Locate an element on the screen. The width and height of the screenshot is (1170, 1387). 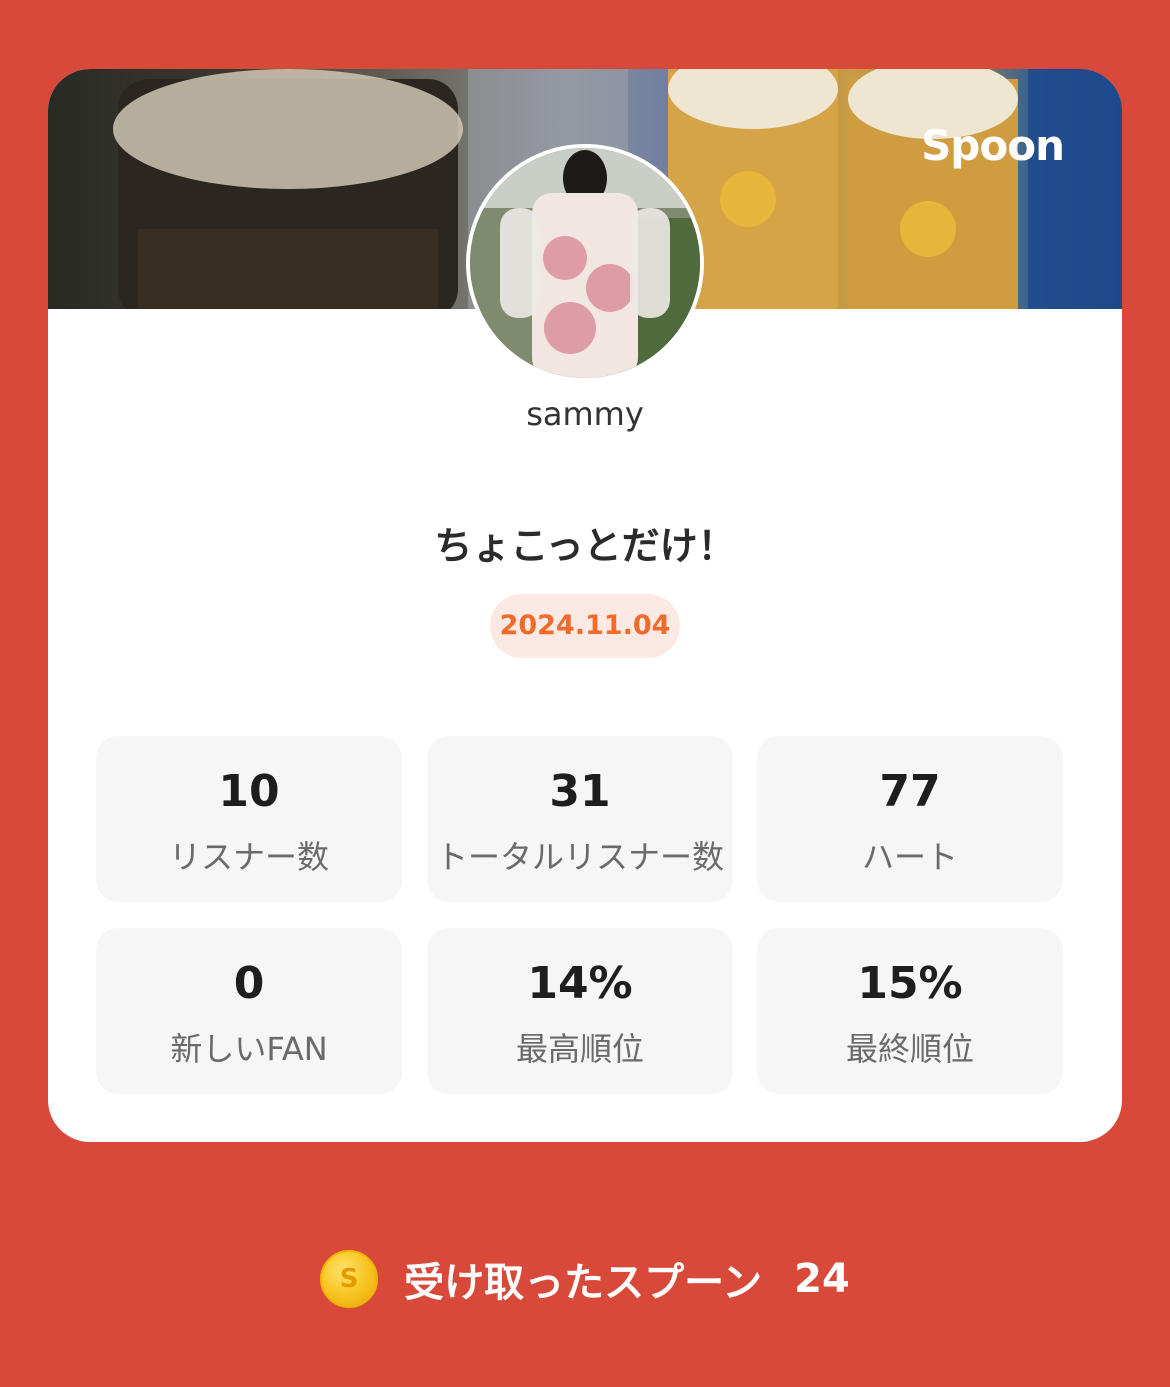
stat-label: 最高順位 is located at coordinates (579, 1049).